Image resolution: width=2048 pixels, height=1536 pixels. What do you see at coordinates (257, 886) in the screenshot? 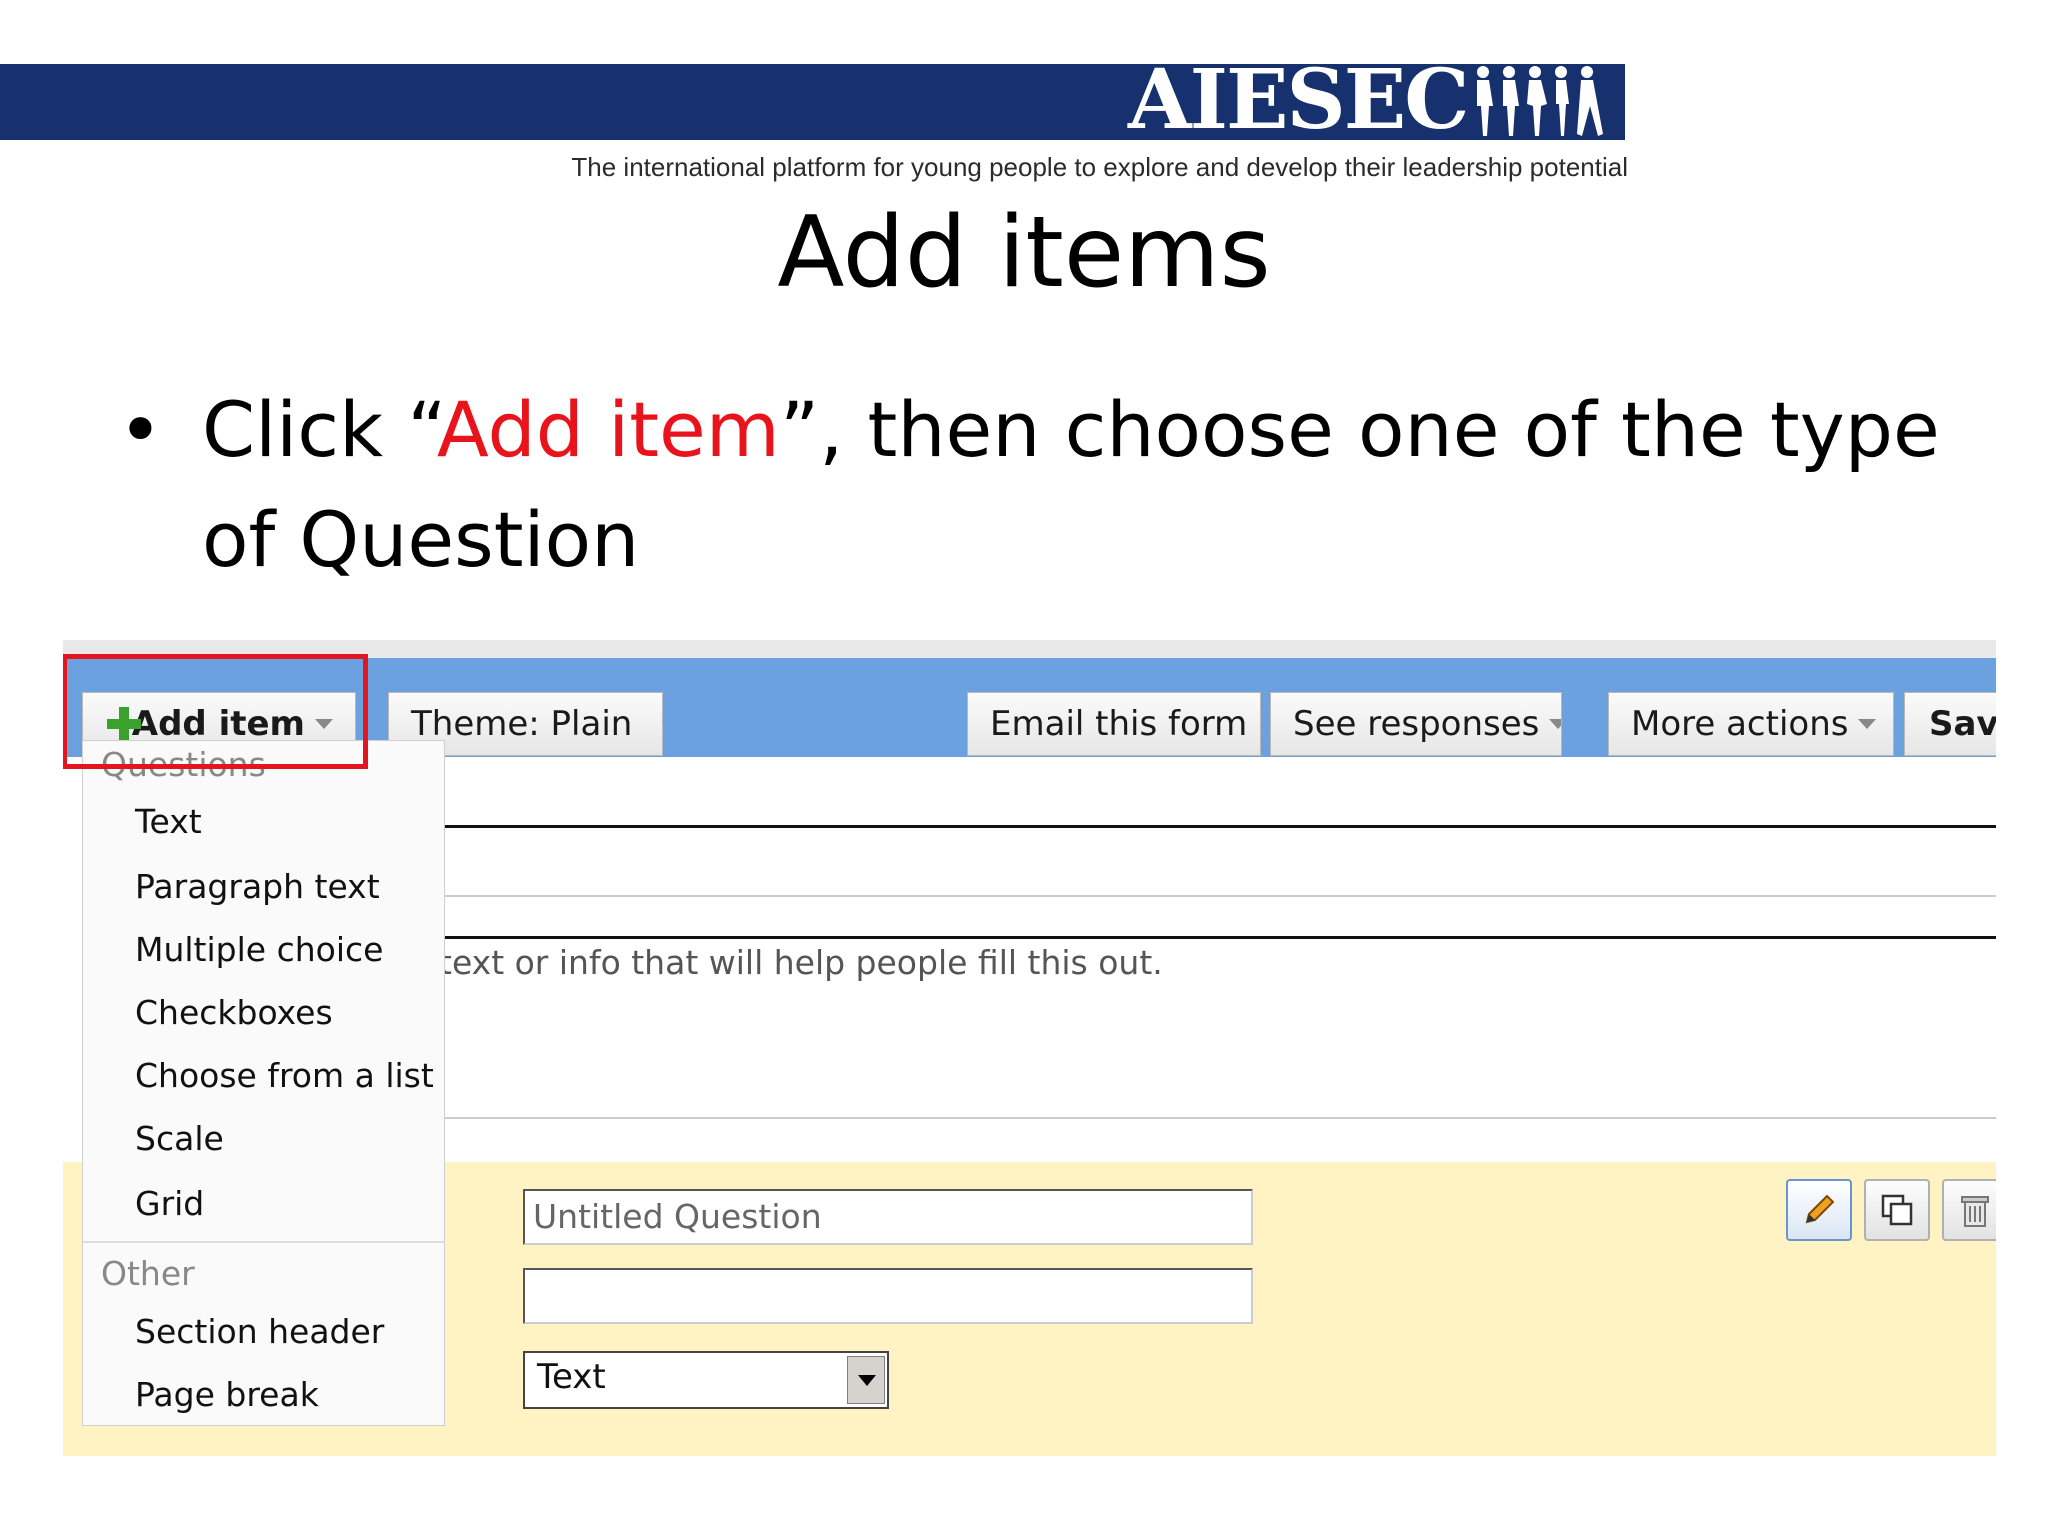
I see `menu-item-paragraph-text: Paragraph text` at bounding box center [257, 886].